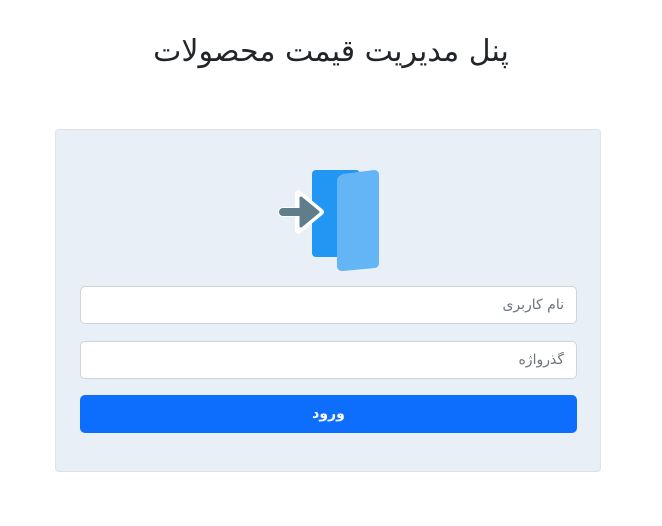  Describe the element at coordinates (331, 51) in the screenshot. I see `page-title: پنل مدیریت قیمت محصولات` at that location.